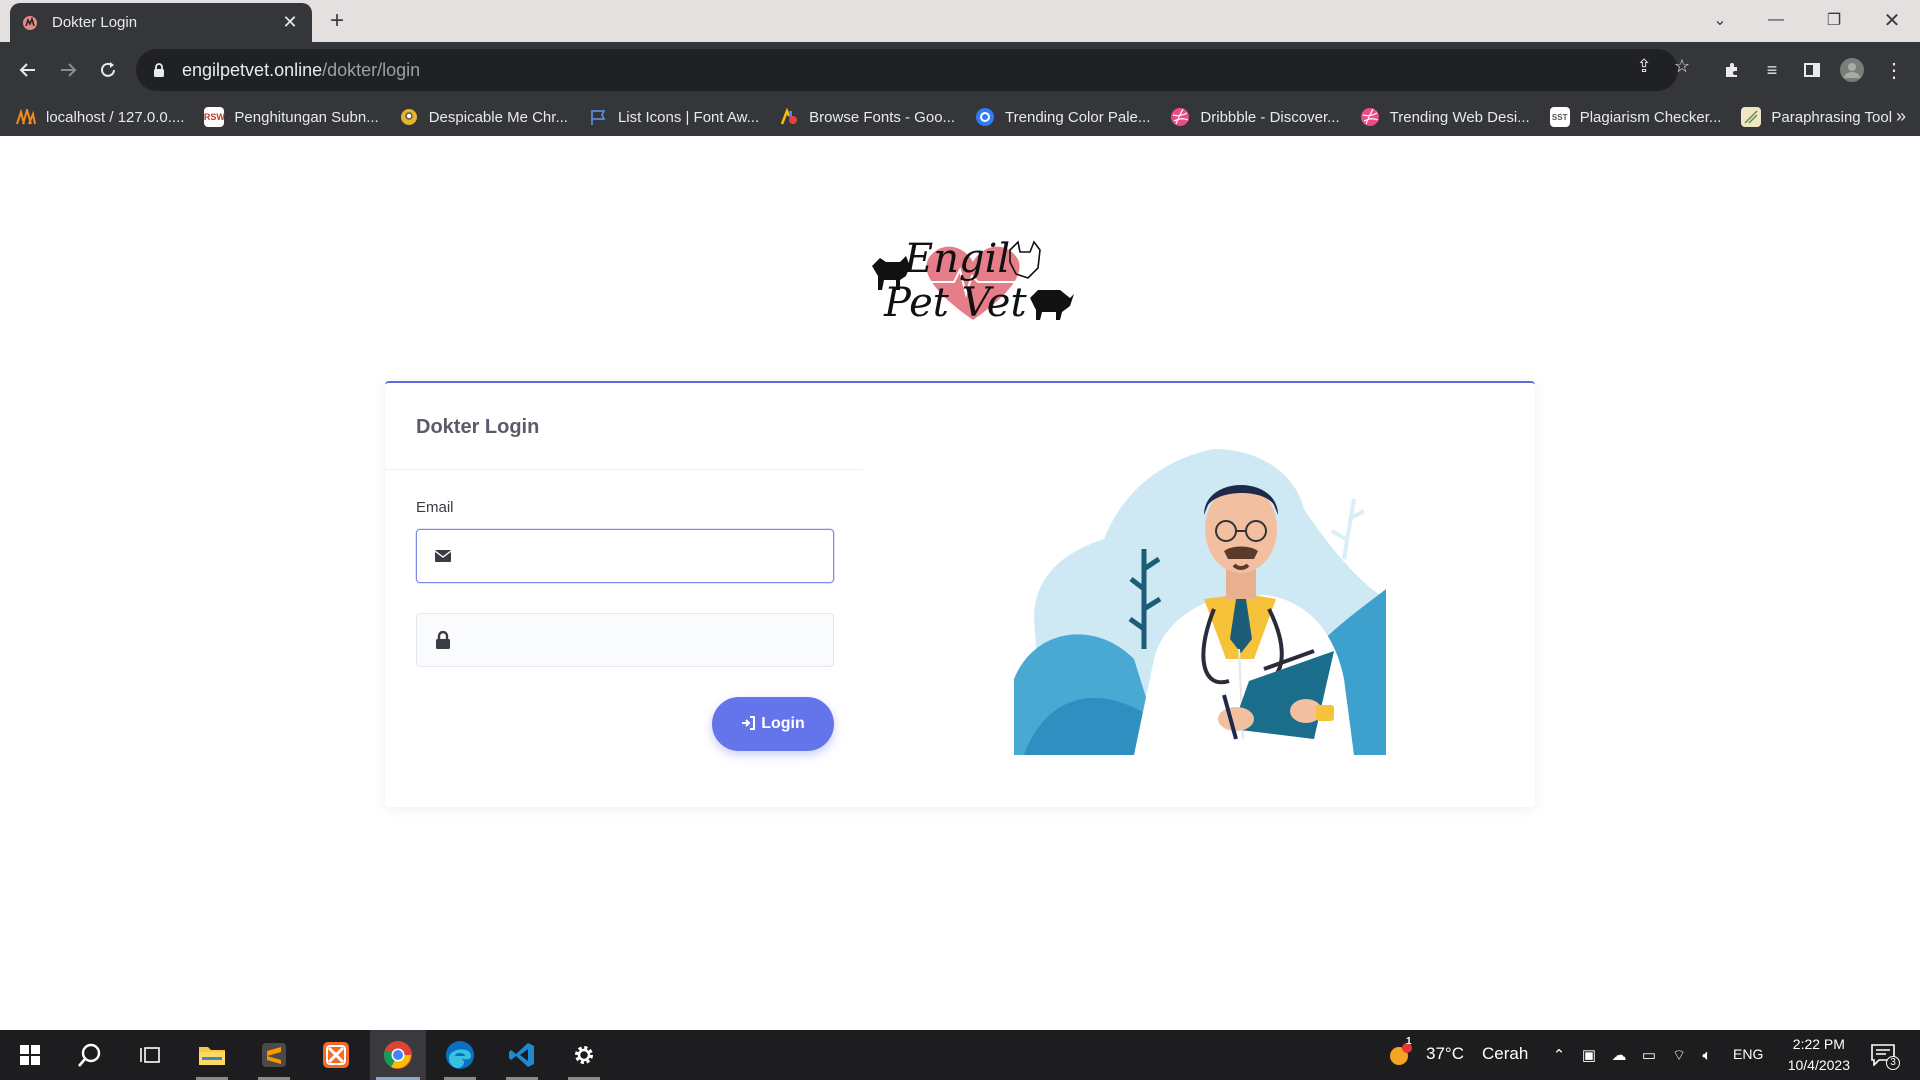  I want to click on site-favicon-icon, so click(30, 22).